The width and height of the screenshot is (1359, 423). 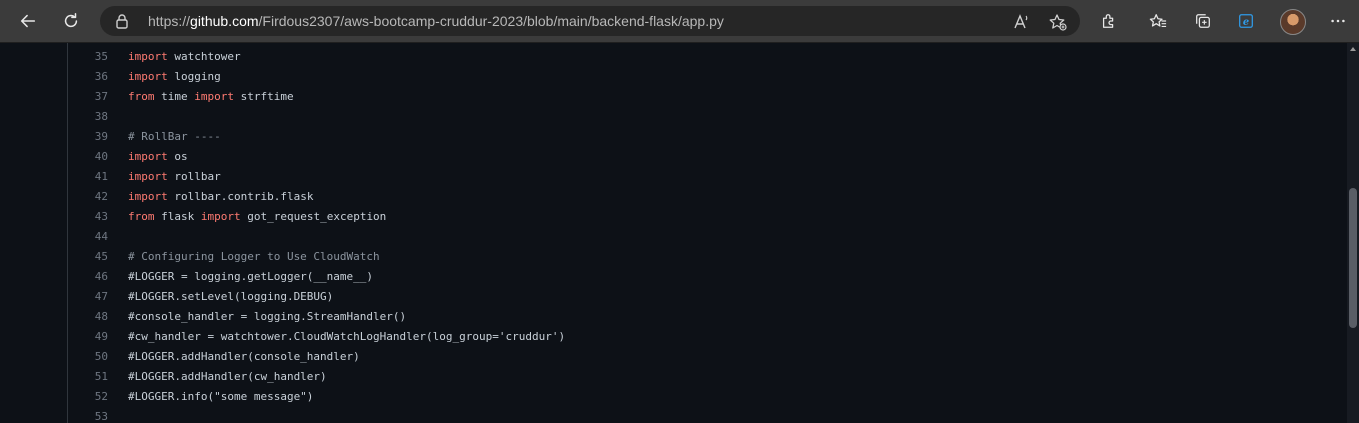 I want to click on code-line: 42 import rollbar.contrib.flask, so click(x=675, y=197).